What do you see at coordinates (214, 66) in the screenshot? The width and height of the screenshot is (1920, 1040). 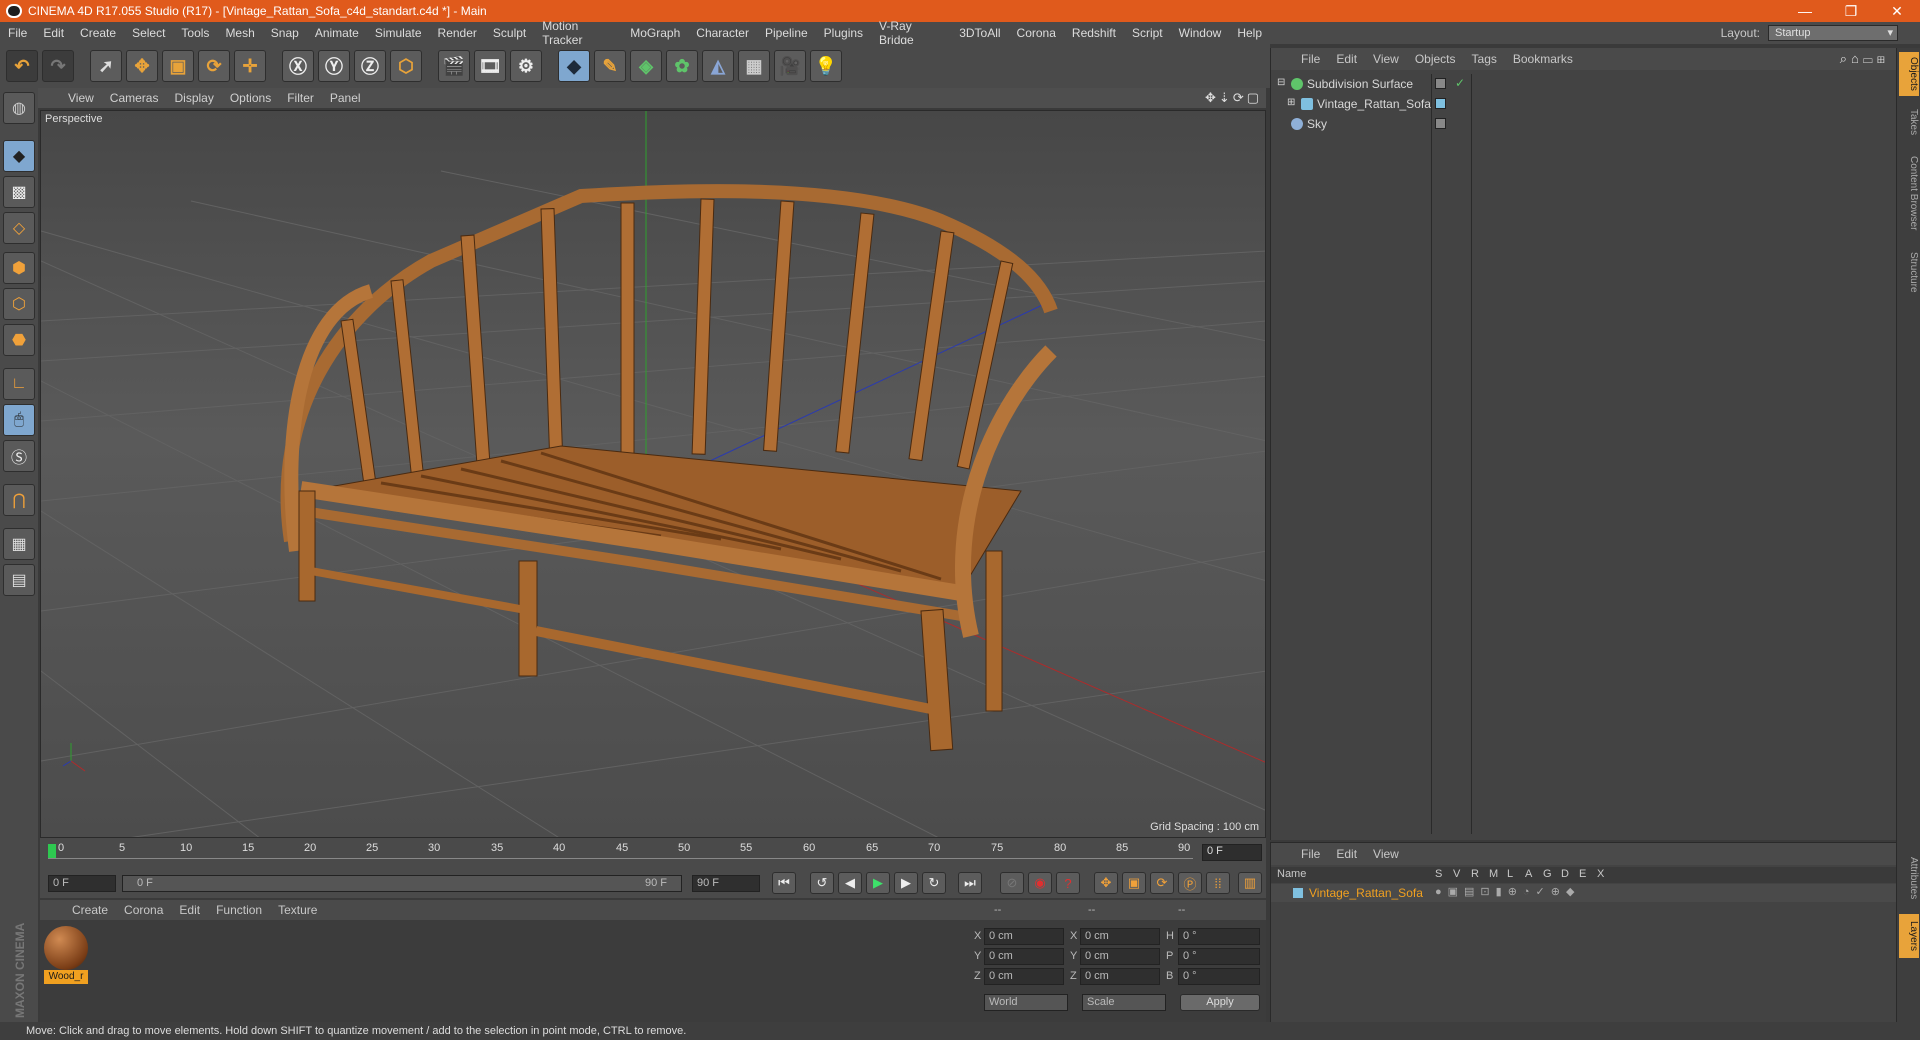 I see `rotate-tool-icon: ⟳` at bounding box center [214, 66].